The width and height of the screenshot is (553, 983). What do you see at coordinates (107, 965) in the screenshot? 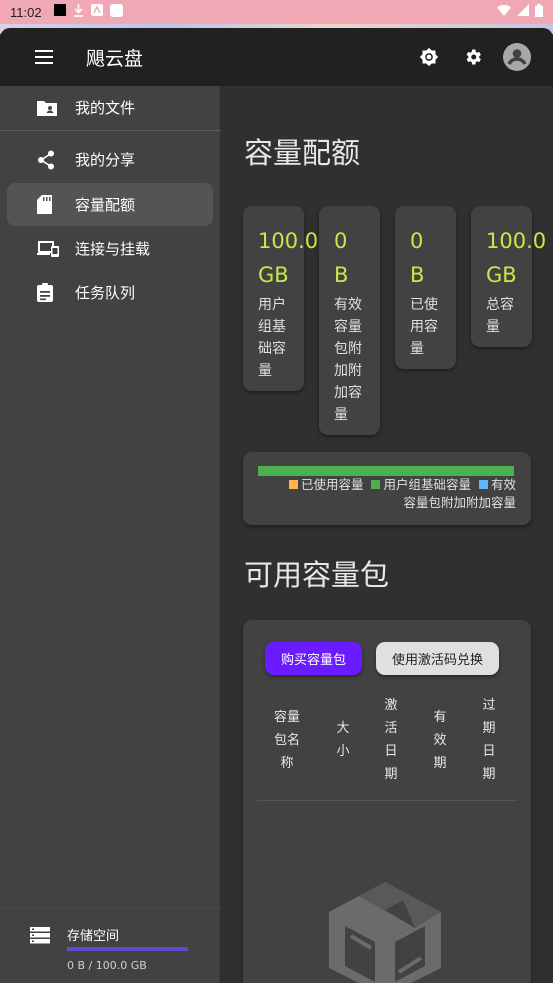
I see `storage-usage: 0 B / 100.0 GB` at bounding box center [107, 965].